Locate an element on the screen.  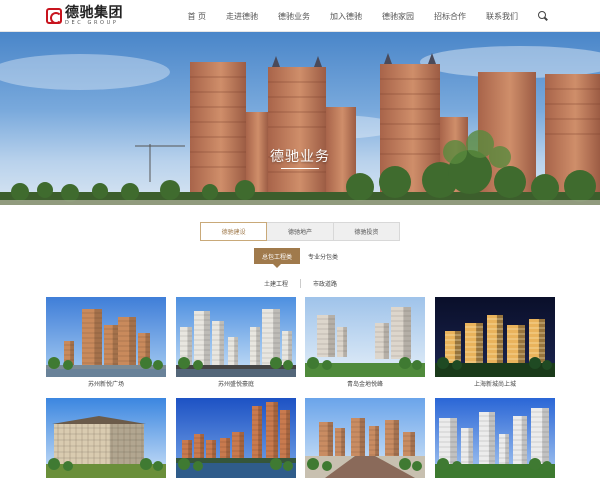
logo-mark-icon is located at coordinates (54, 16).